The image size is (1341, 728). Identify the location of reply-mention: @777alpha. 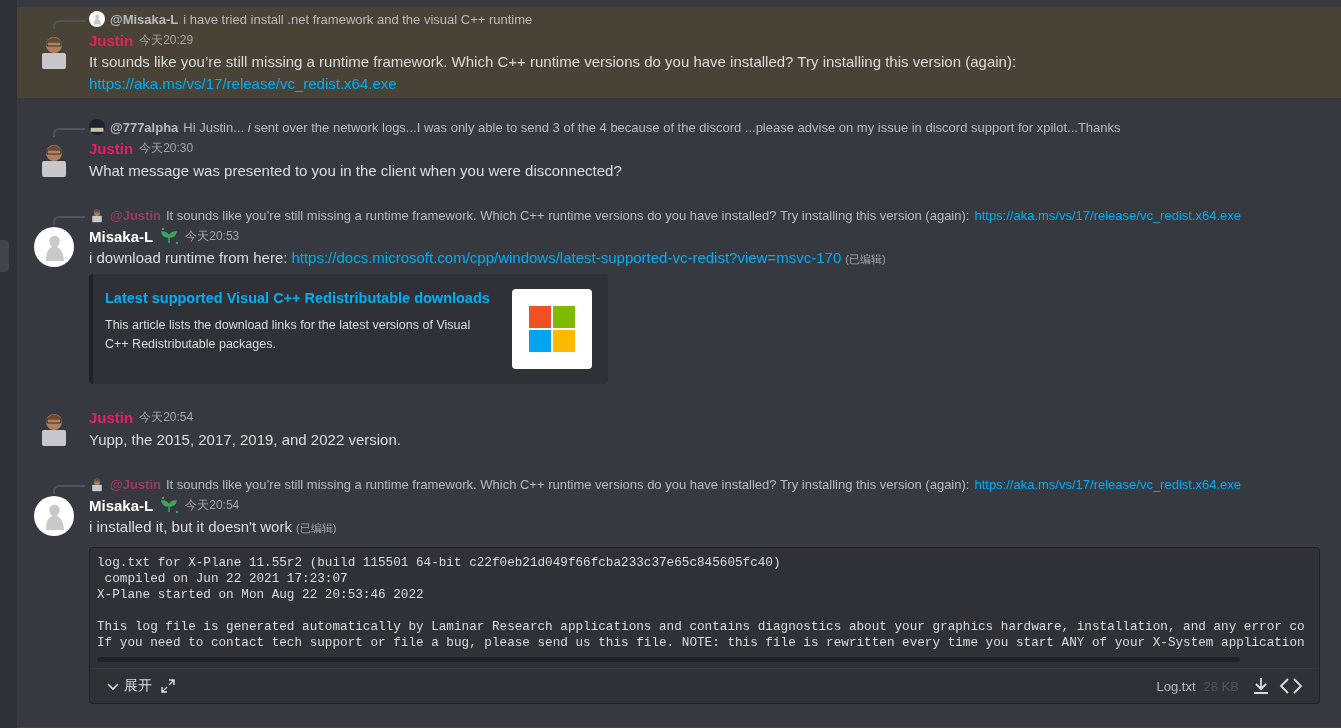
(144, 127).